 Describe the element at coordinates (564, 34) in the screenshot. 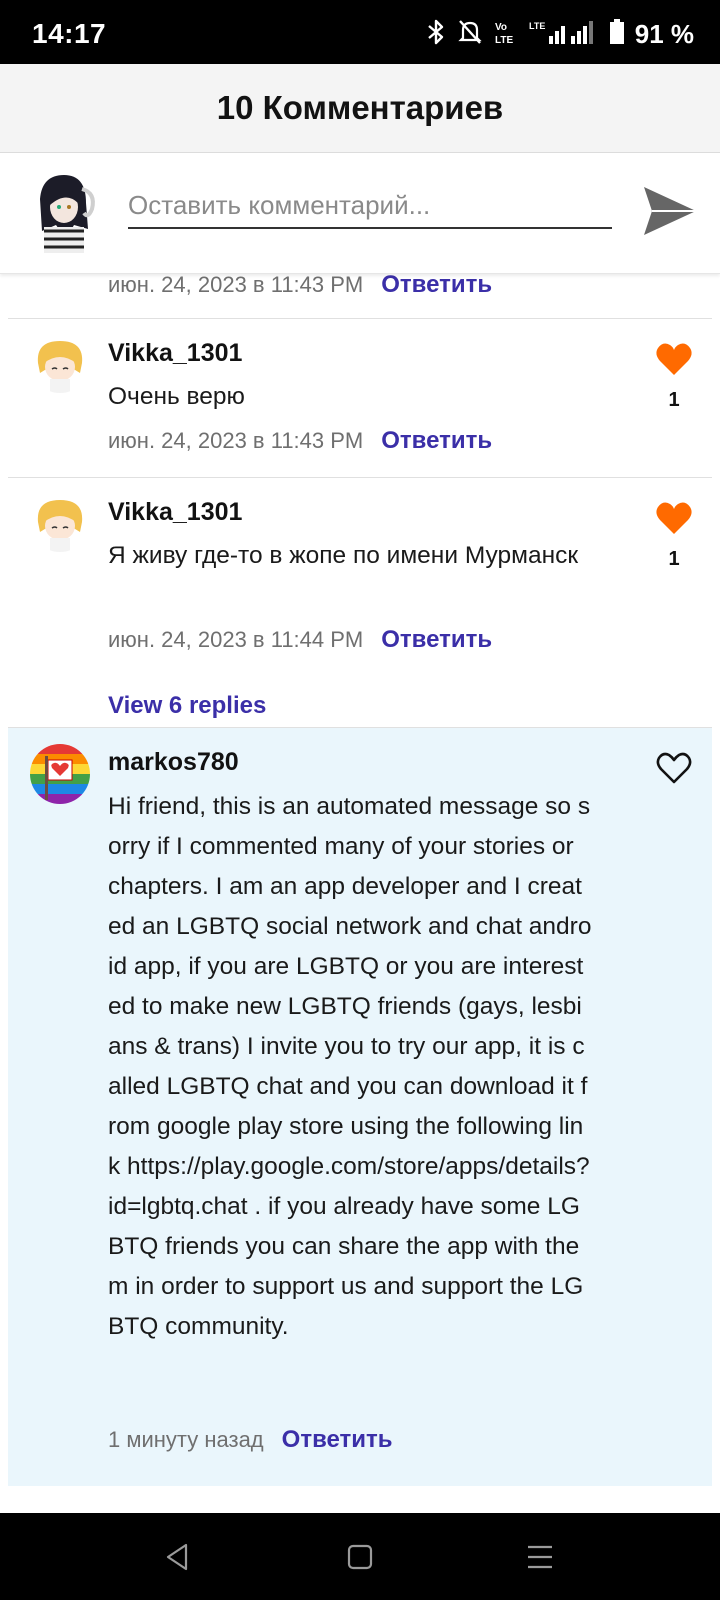

I see `lte-signal-icon: LTE` at that location.